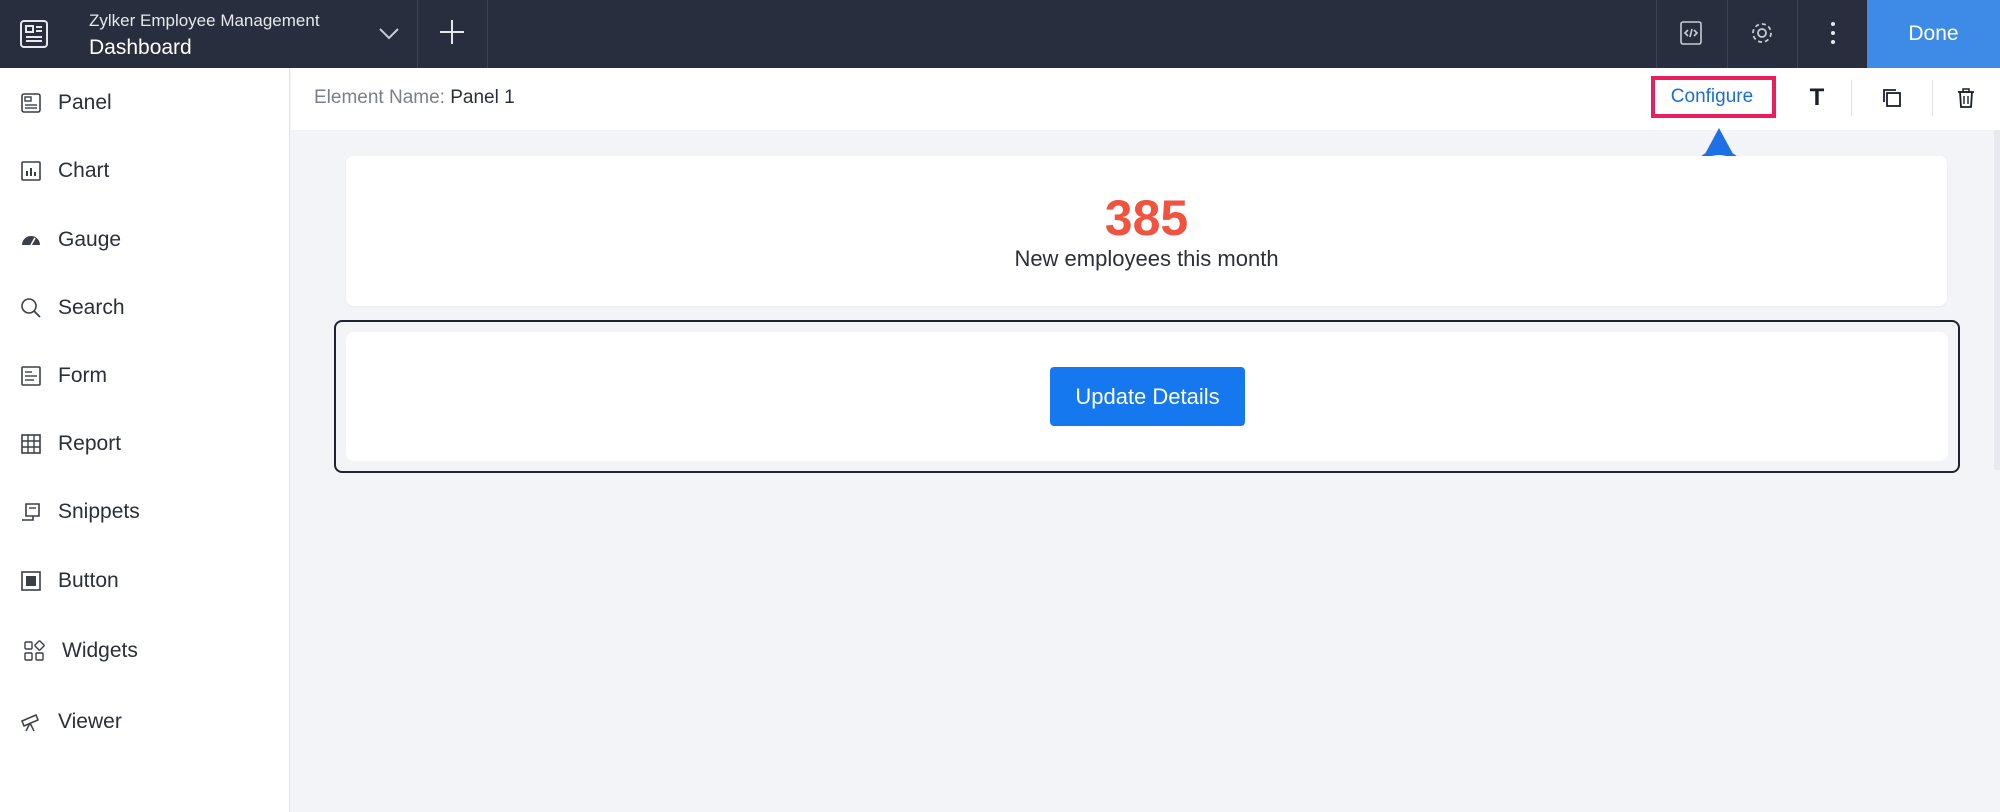  I want to click on sidebar-item-gauge: Gauge, so click(145, 240).